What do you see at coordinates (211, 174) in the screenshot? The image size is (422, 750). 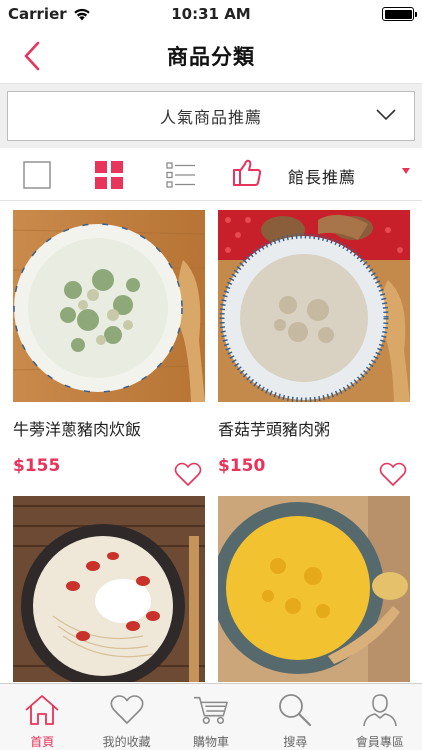 I see `view-sort-bar: 館長推薦` at bounding box center [211, 174].